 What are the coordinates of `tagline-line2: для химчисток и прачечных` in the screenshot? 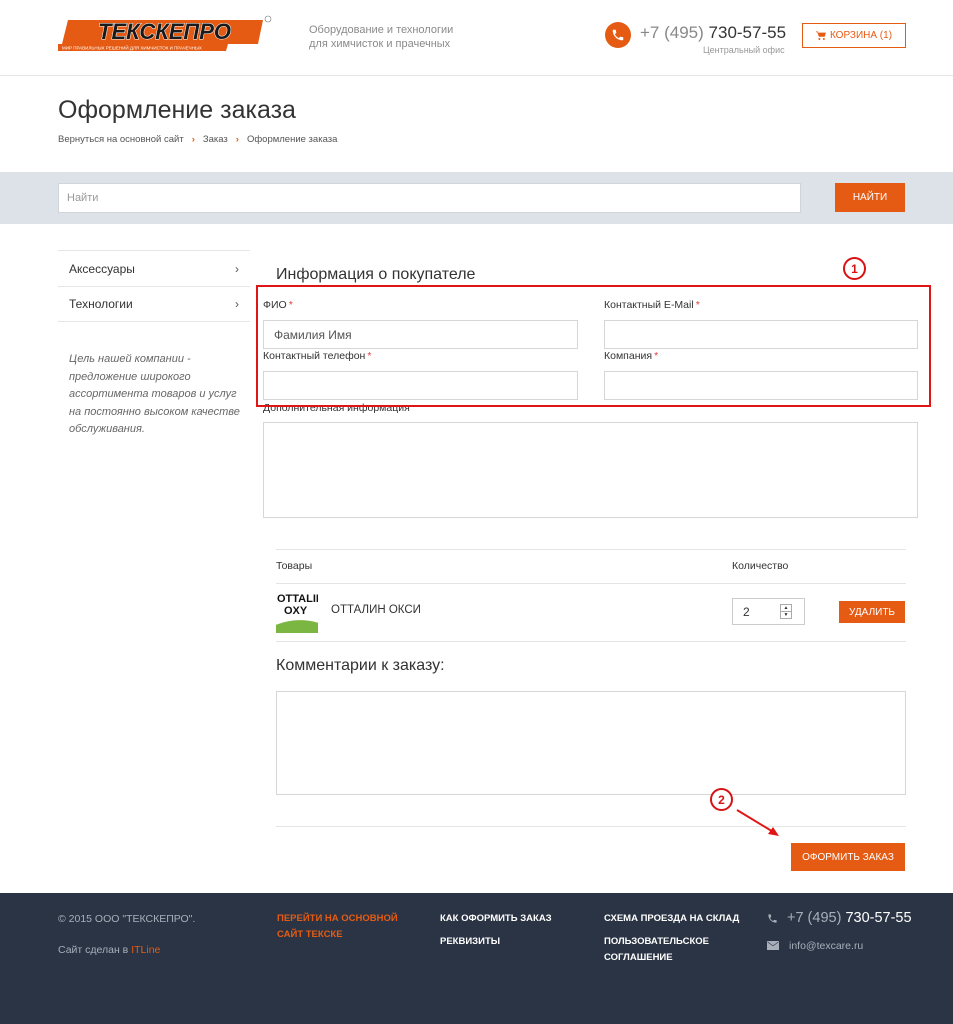 It's located at (380, 44).